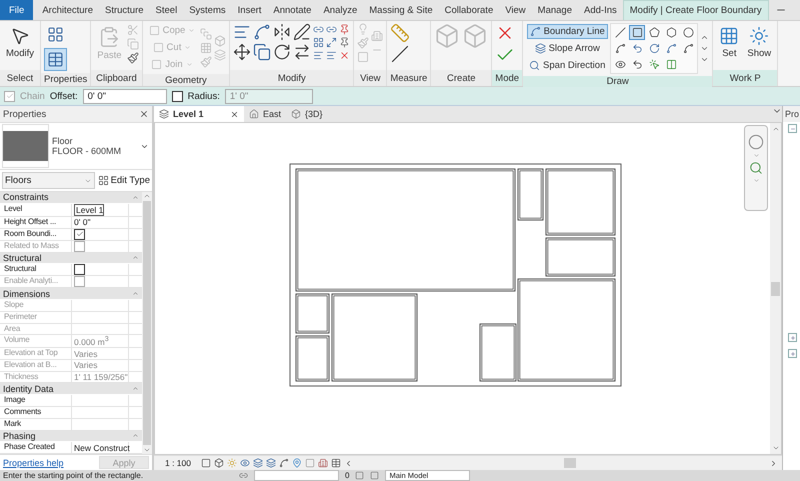  Describe the element at coordinates (36, 412) in the screenshot. I see `property-label: Comments` at that location.